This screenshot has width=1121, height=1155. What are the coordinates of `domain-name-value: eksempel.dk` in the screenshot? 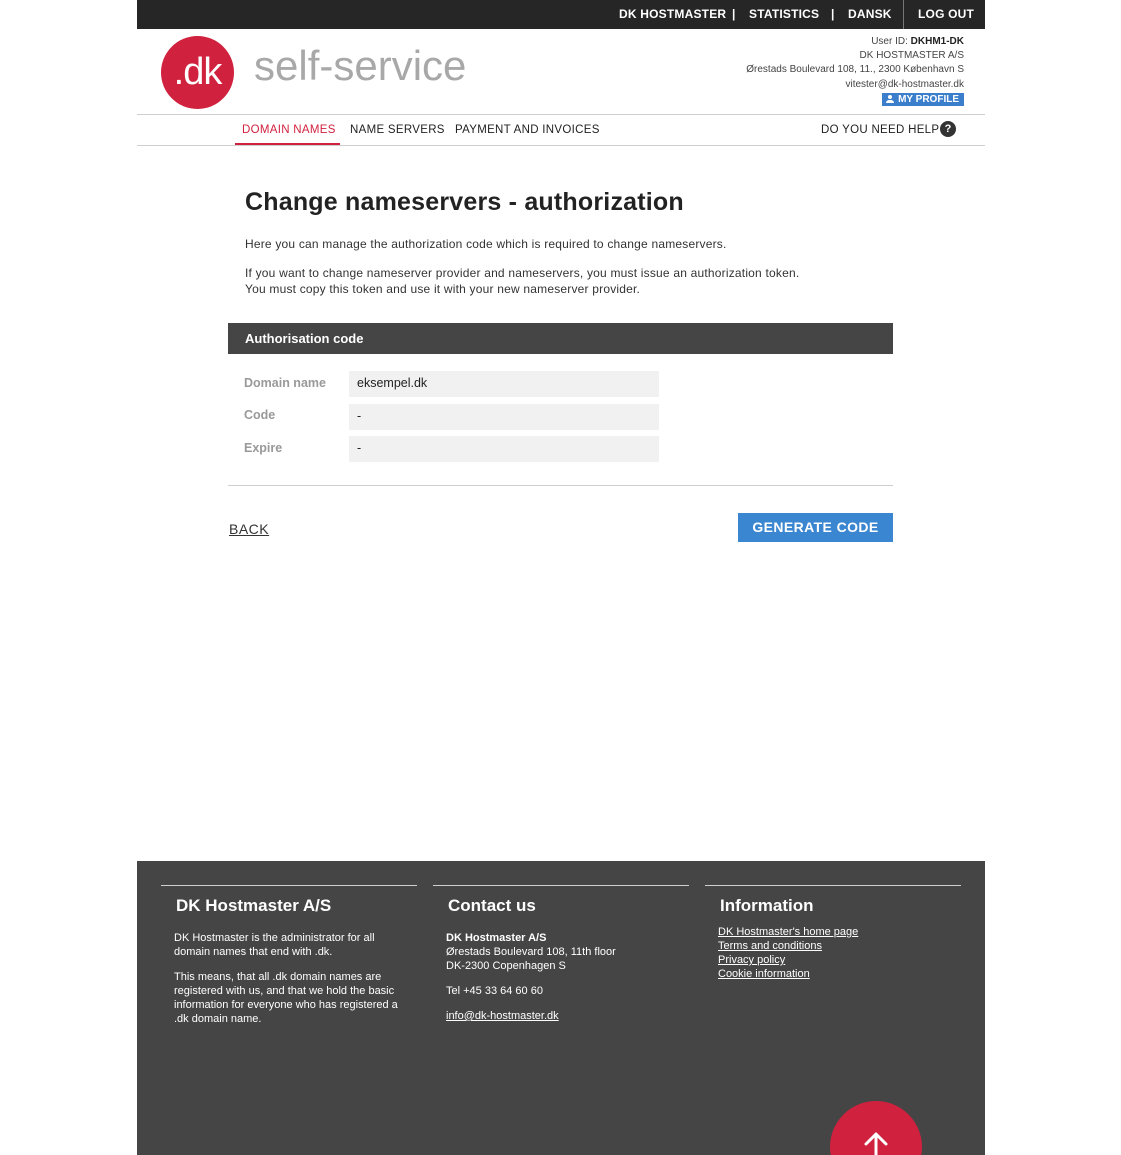 It's located at (504, 384).